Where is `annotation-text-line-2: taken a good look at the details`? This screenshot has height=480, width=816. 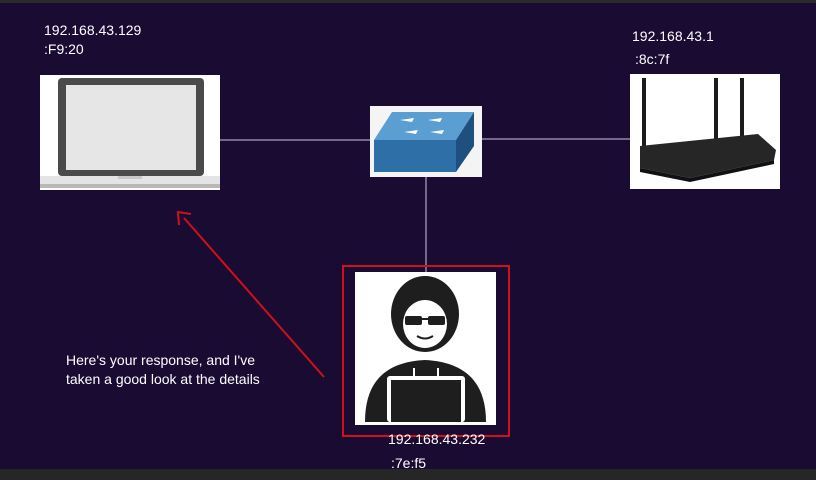
annotation-text-line-2: taken a good look at the details is located at coordinates (163, 379).